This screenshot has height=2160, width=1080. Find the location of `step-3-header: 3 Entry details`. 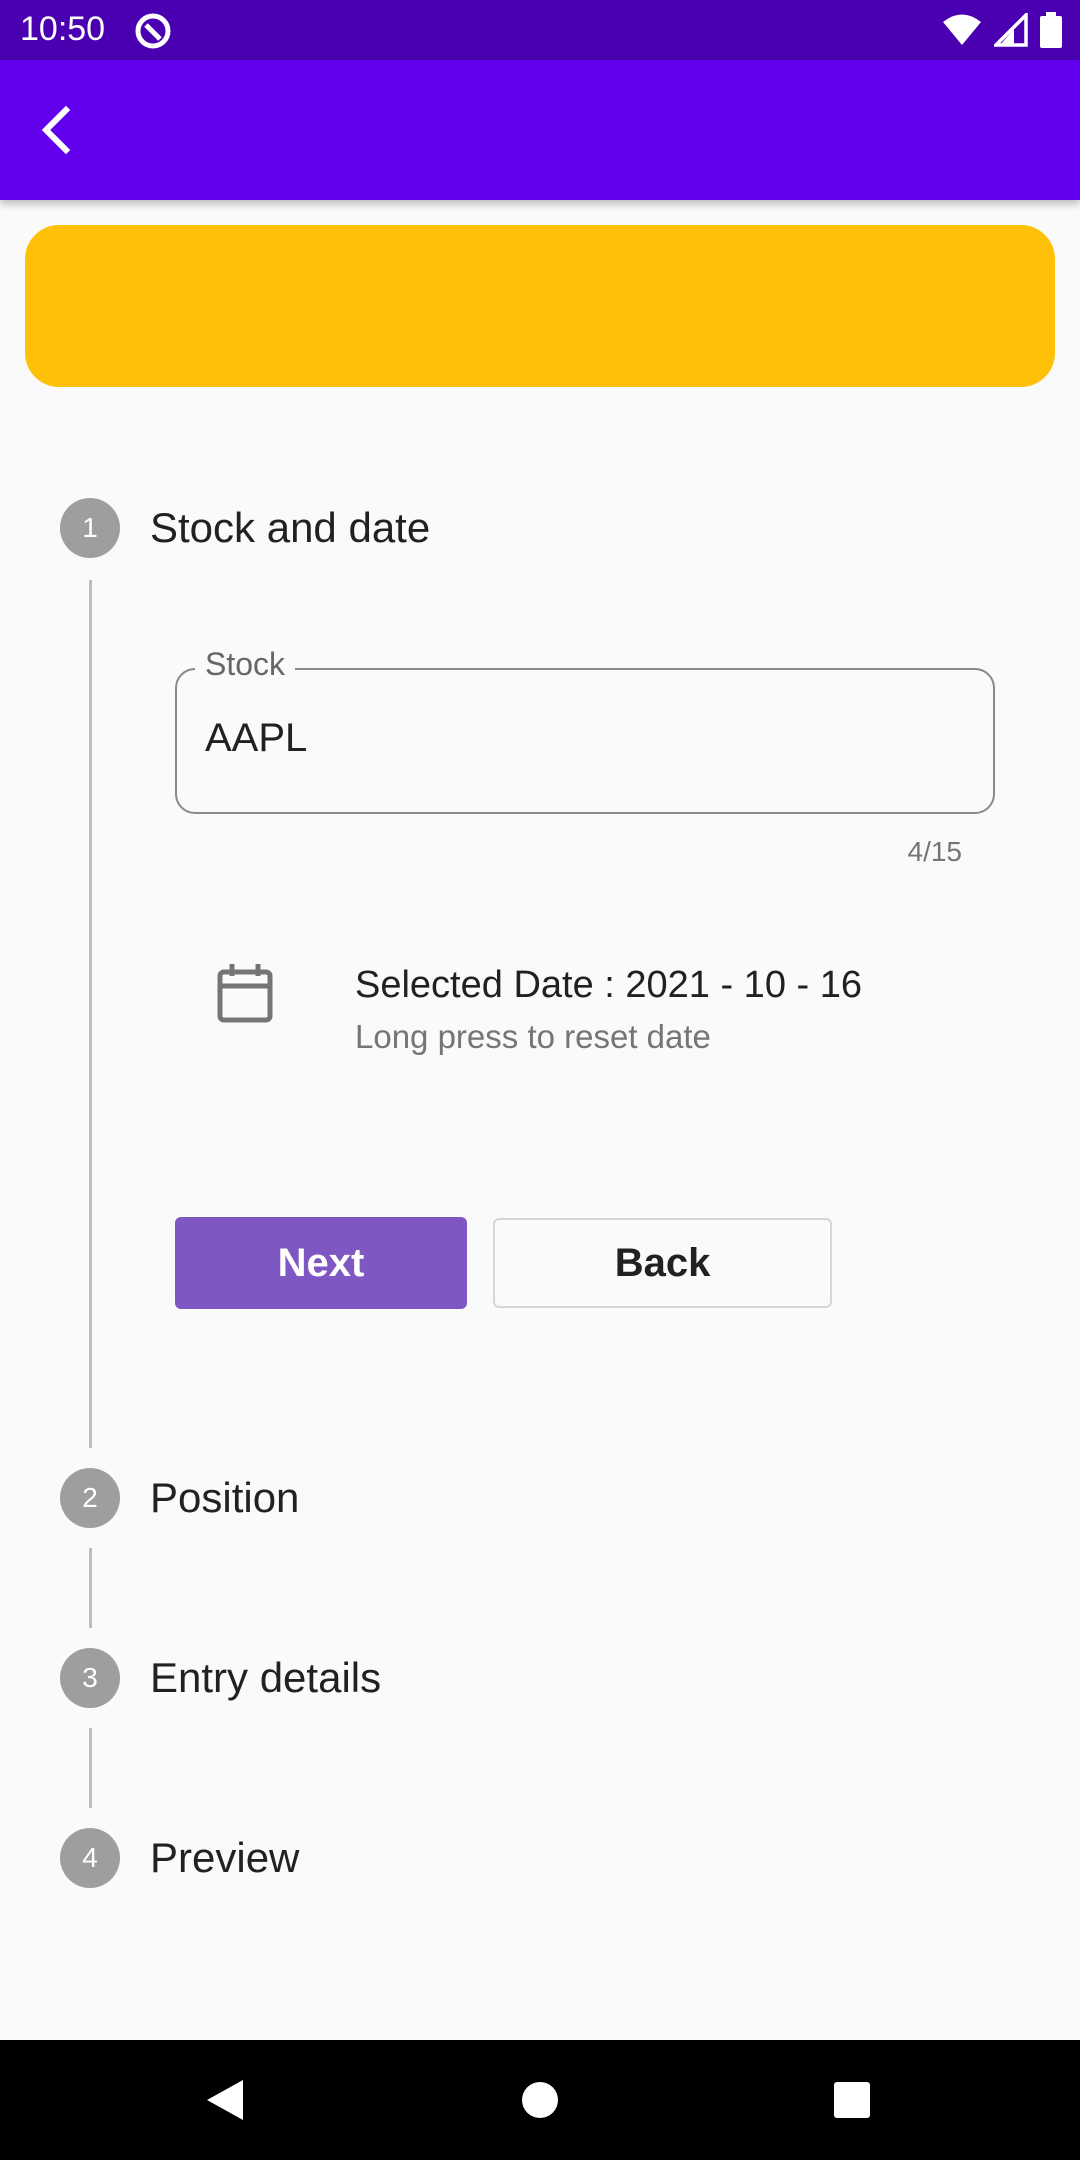

step-3-header: 3 Entry details is located at coordinates (220, 1678).